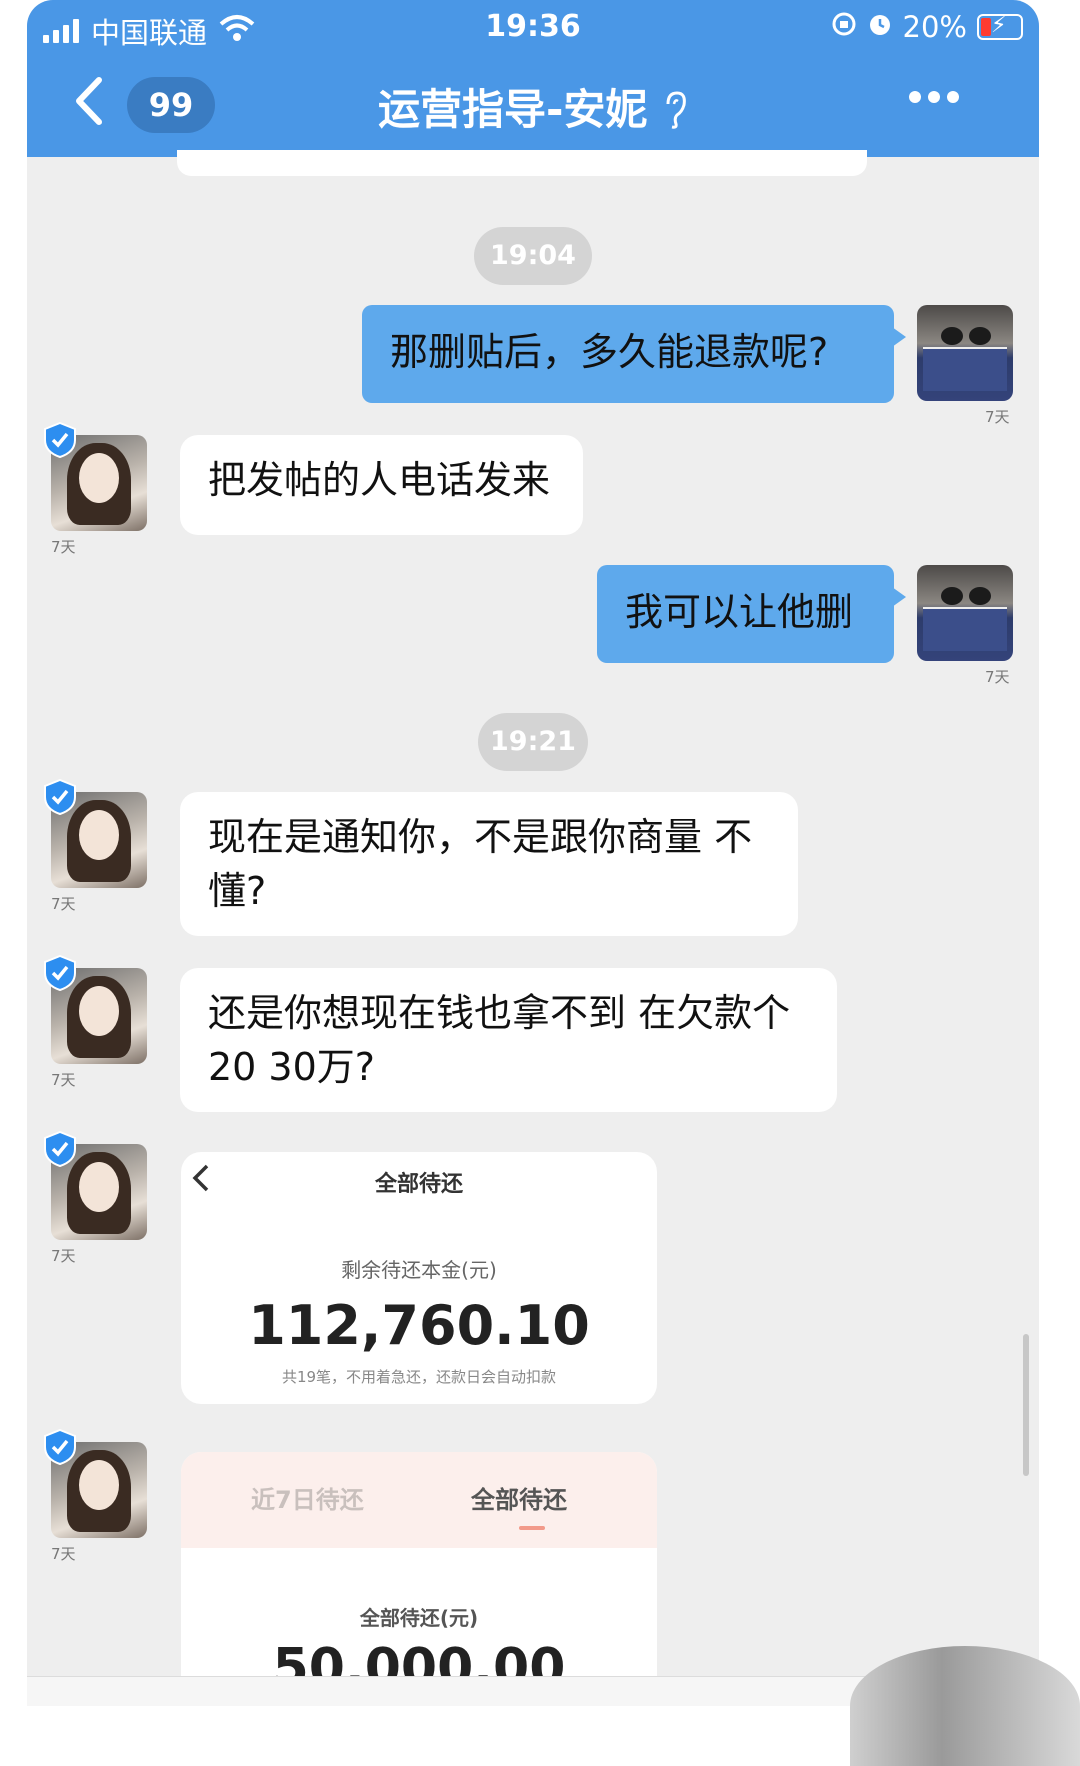 The height and width of the screenshot is (1766, 1080). I want to click on more-dots-icon, so click(934, 99).